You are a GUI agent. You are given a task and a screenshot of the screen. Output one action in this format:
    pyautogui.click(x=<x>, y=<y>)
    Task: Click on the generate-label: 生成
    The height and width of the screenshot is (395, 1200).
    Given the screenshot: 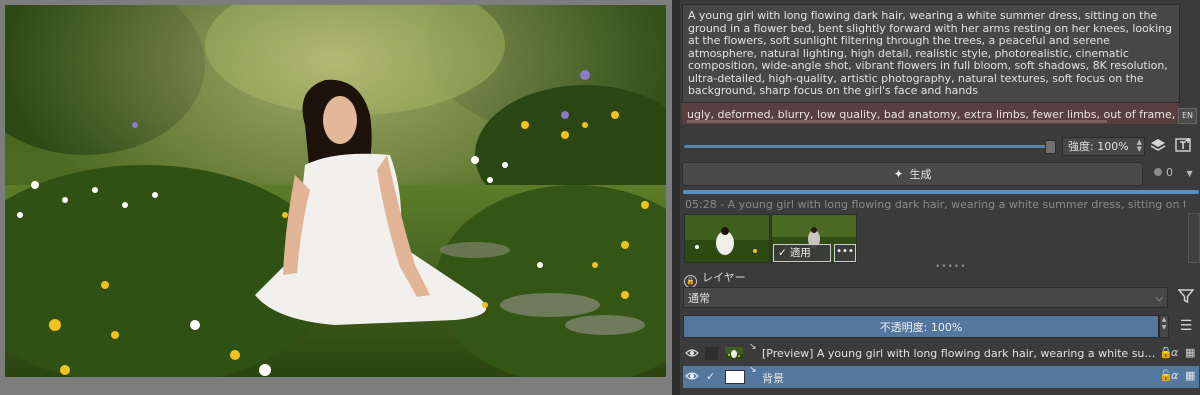 What is the action you would take?
    pyautogui.click(x=920, y=174)
    